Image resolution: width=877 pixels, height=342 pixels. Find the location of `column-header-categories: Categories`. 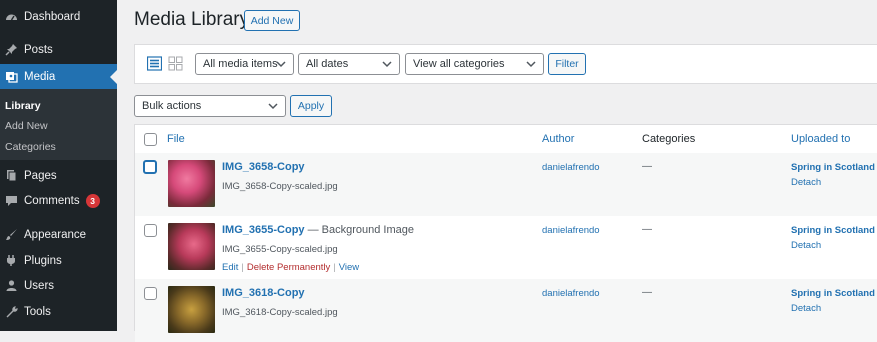

column-header-categories: Categories is located at coordinates (669, 139).